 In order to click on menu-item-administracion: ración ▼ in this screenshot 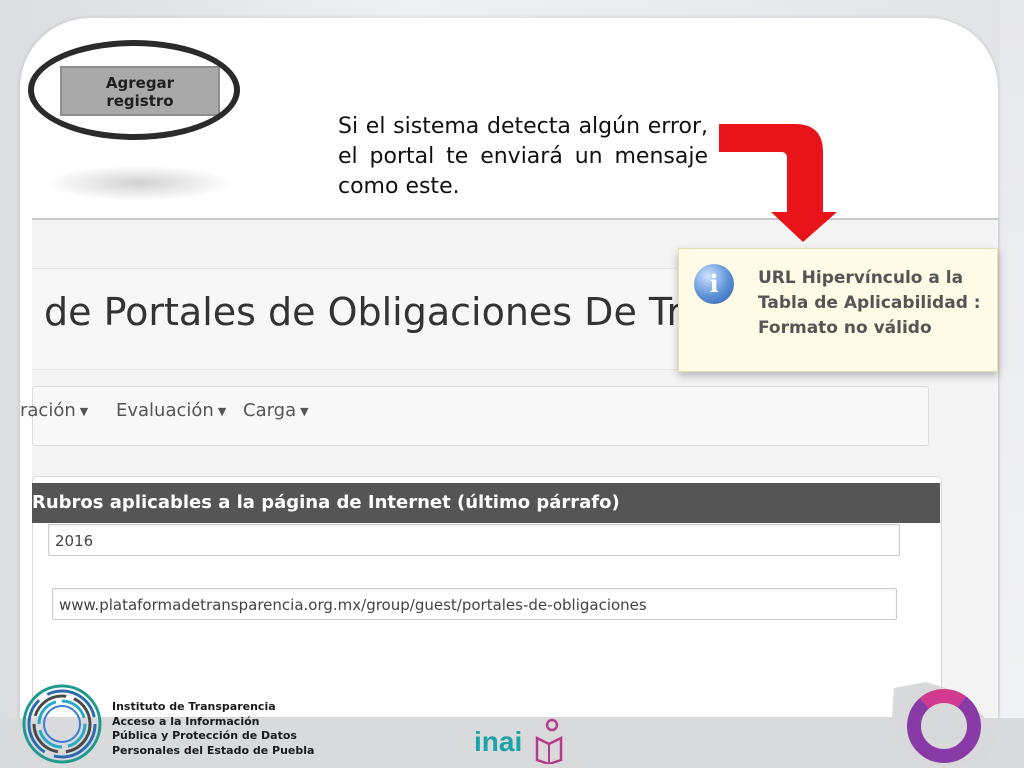, I will do `click(54, 410)`.